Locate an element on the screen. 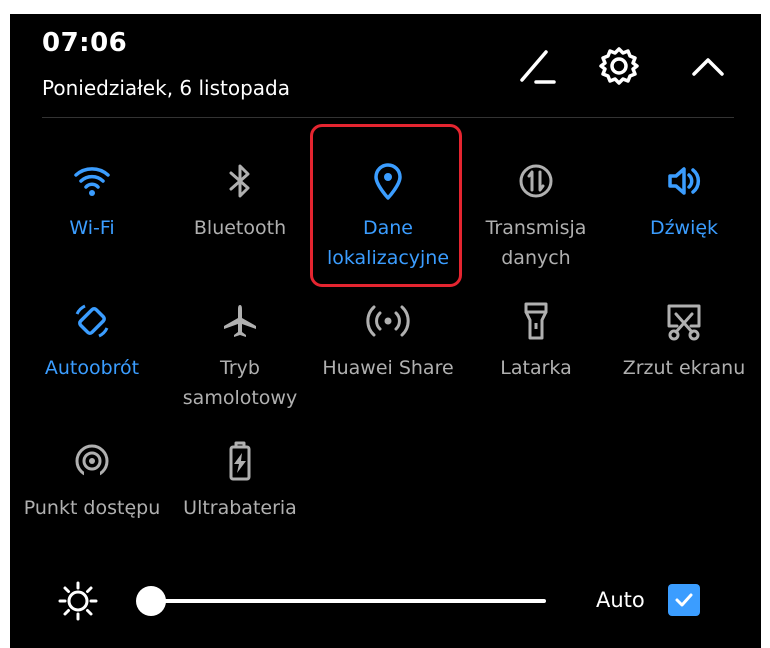 The height and width of the screenshot is (648, 770). tile-sound: Dźwięk is located at coordinates (684, 232).